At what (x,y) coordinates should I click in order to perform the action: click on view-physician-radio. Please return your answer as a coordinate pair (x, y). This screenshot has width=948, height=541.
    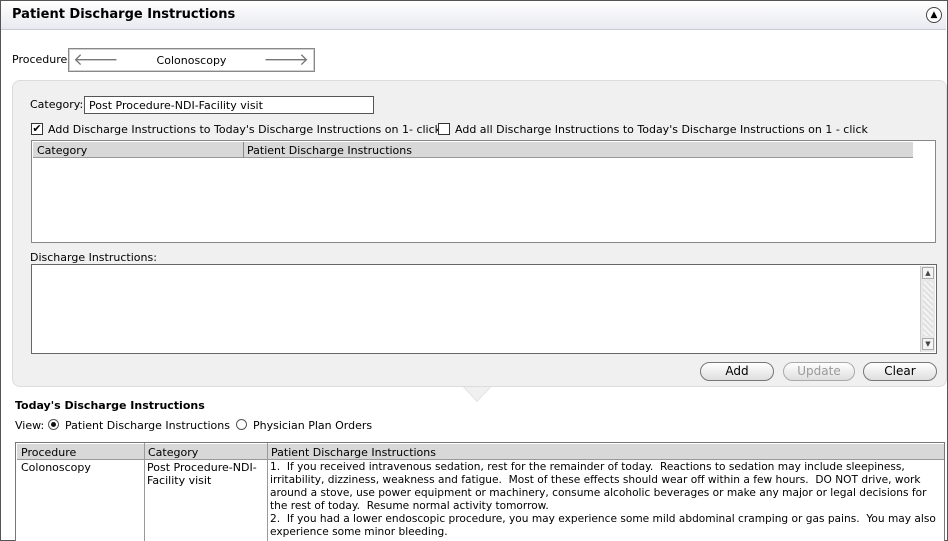
    Looking at the image, I should click on (241, 424).